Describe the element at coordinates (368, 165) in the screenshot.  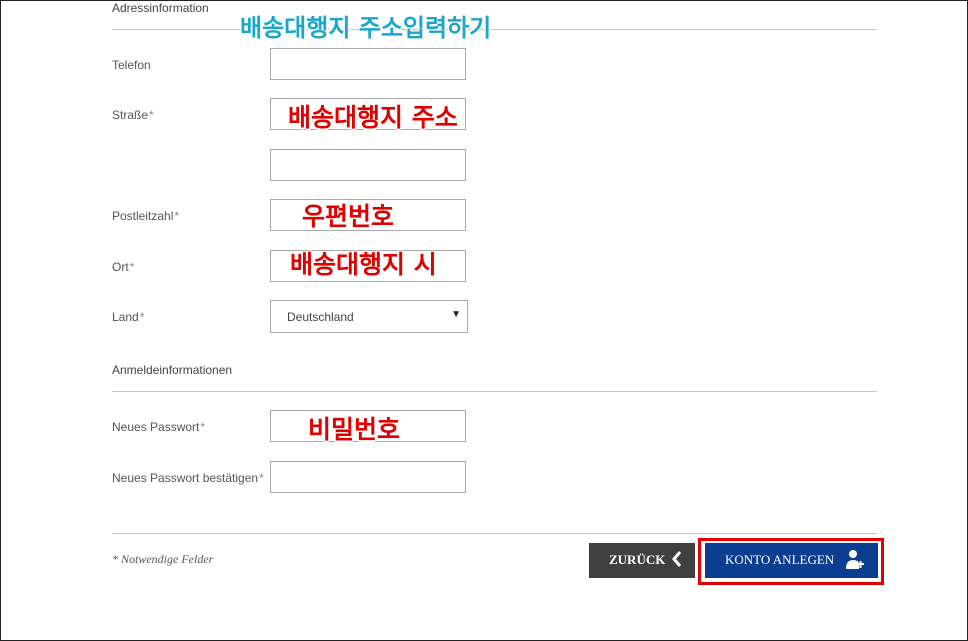
I see `strasse-line2-input` at that location.